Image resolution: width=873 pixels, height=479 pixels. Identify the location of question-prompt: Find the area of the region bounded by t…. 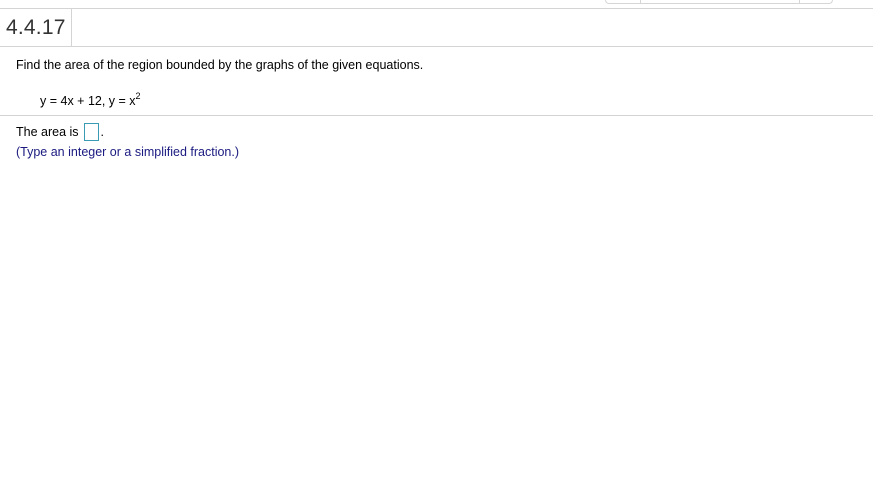
(220, 65).